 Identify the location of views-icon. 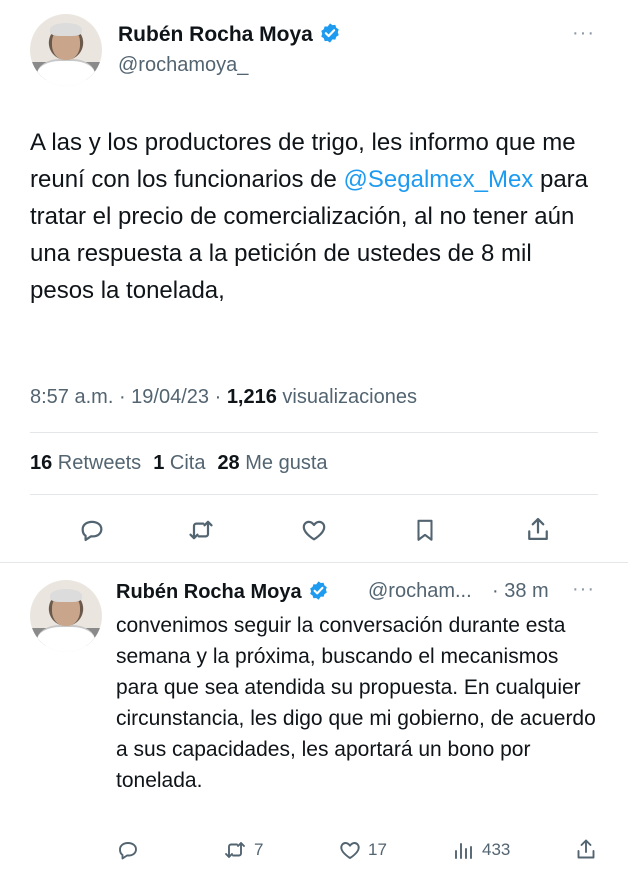
(463, 851).